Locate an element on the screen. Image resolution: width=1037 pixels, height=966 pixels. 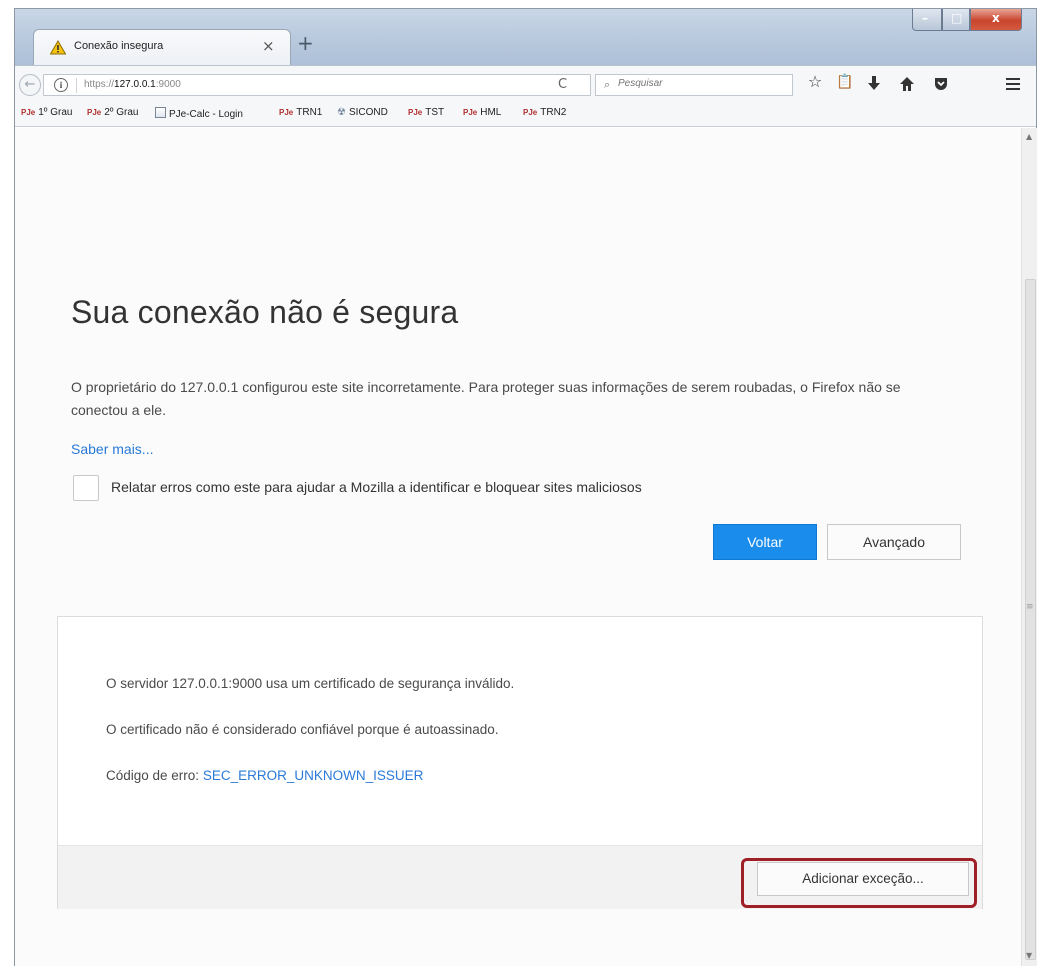
back-button-primary: Voltar is located at coordinates (765, 542).